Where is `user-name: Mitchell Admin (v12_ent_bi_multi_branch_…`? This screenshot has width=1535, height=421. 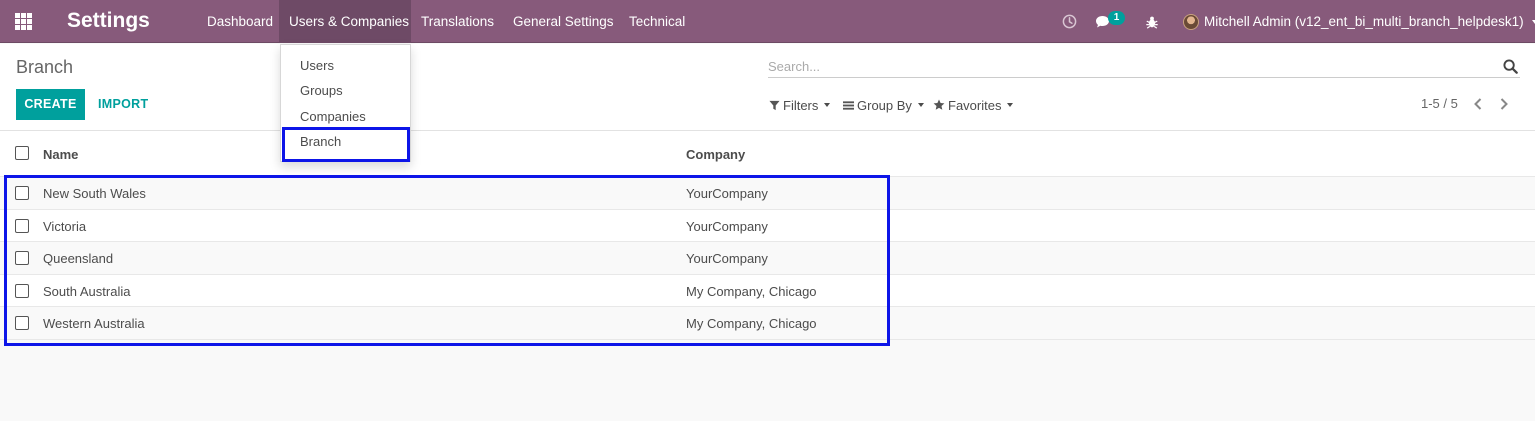 user-name: Mitchell Admin (v12_ent_bi_multi_branch_… is located at coordinates (1364, 21).